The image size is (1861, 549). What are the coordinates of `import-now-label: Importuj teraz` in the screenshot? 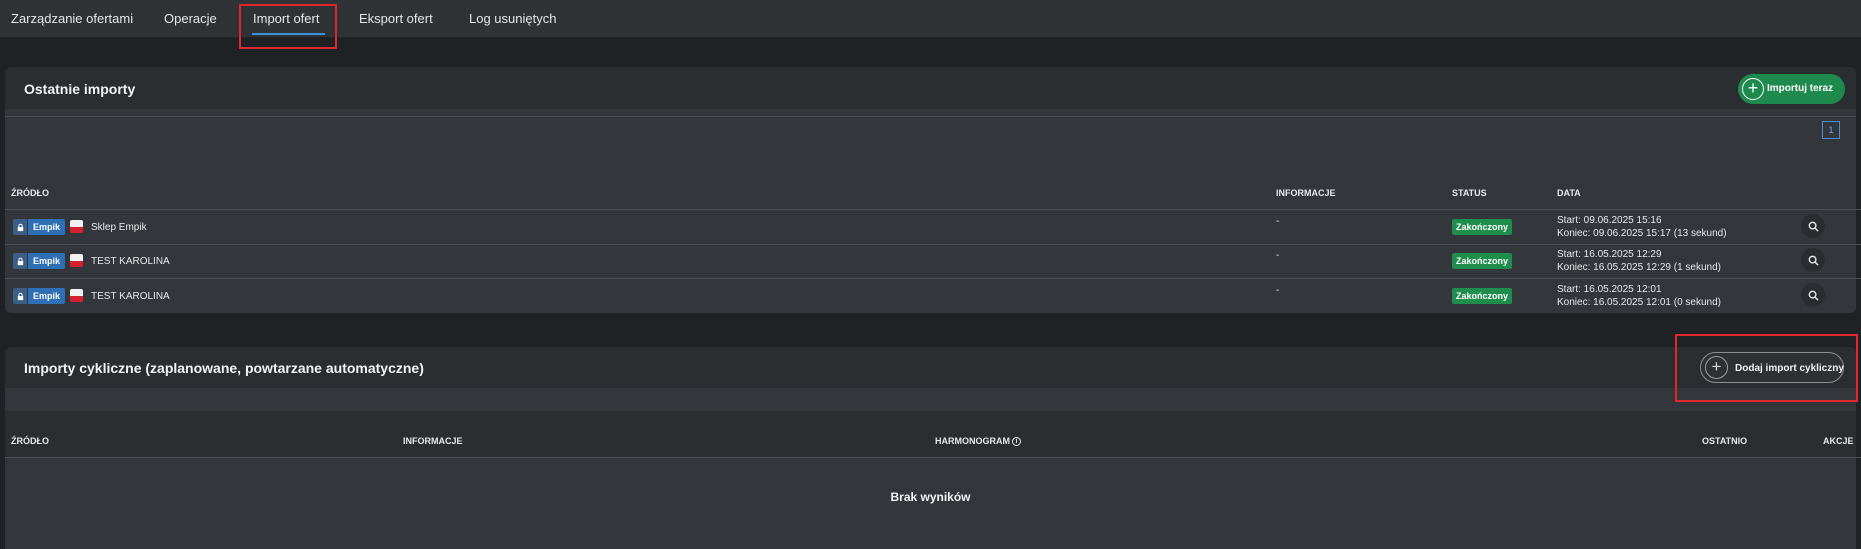 It's located at (1800, 88).